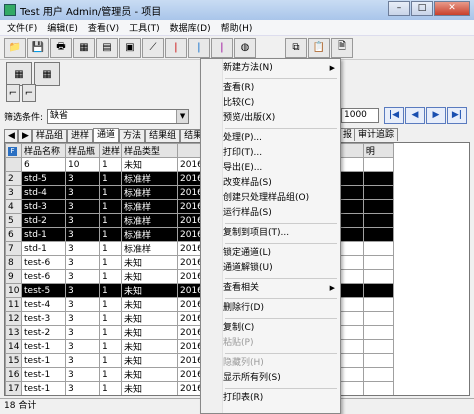 The image size is (474, 414). What do you see at coordinates (103, 27) in the screenshot?
I see `menu-view: 查看(V)` at bounding box center [103, 27].